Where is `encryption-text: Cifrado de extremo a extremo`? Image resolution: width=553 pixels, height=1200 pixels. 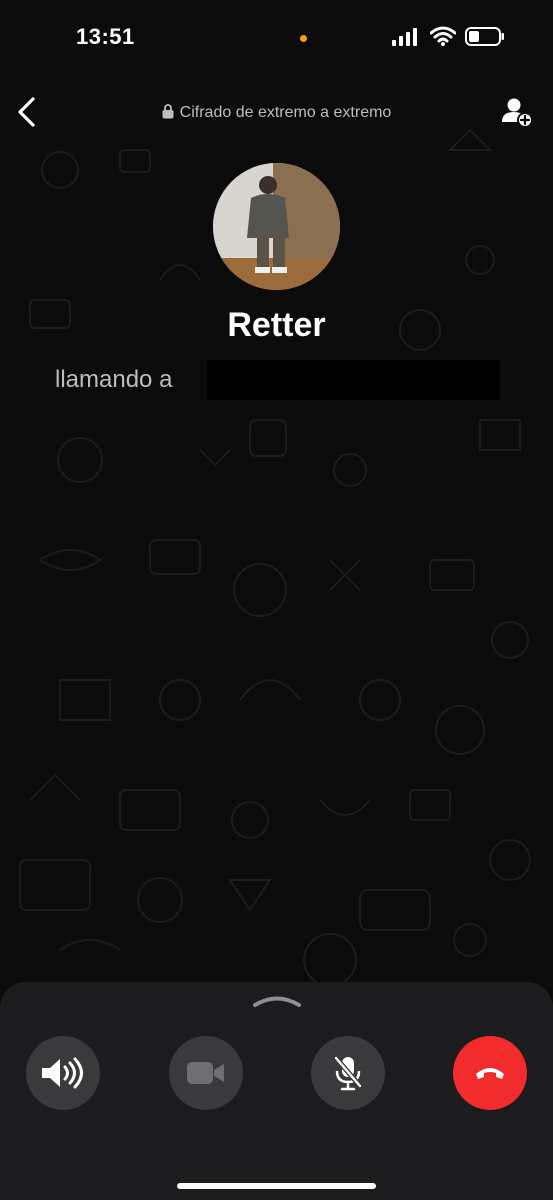 encryption-text: Cifrado de extremo a extremo is located at coordinates (285, 112).